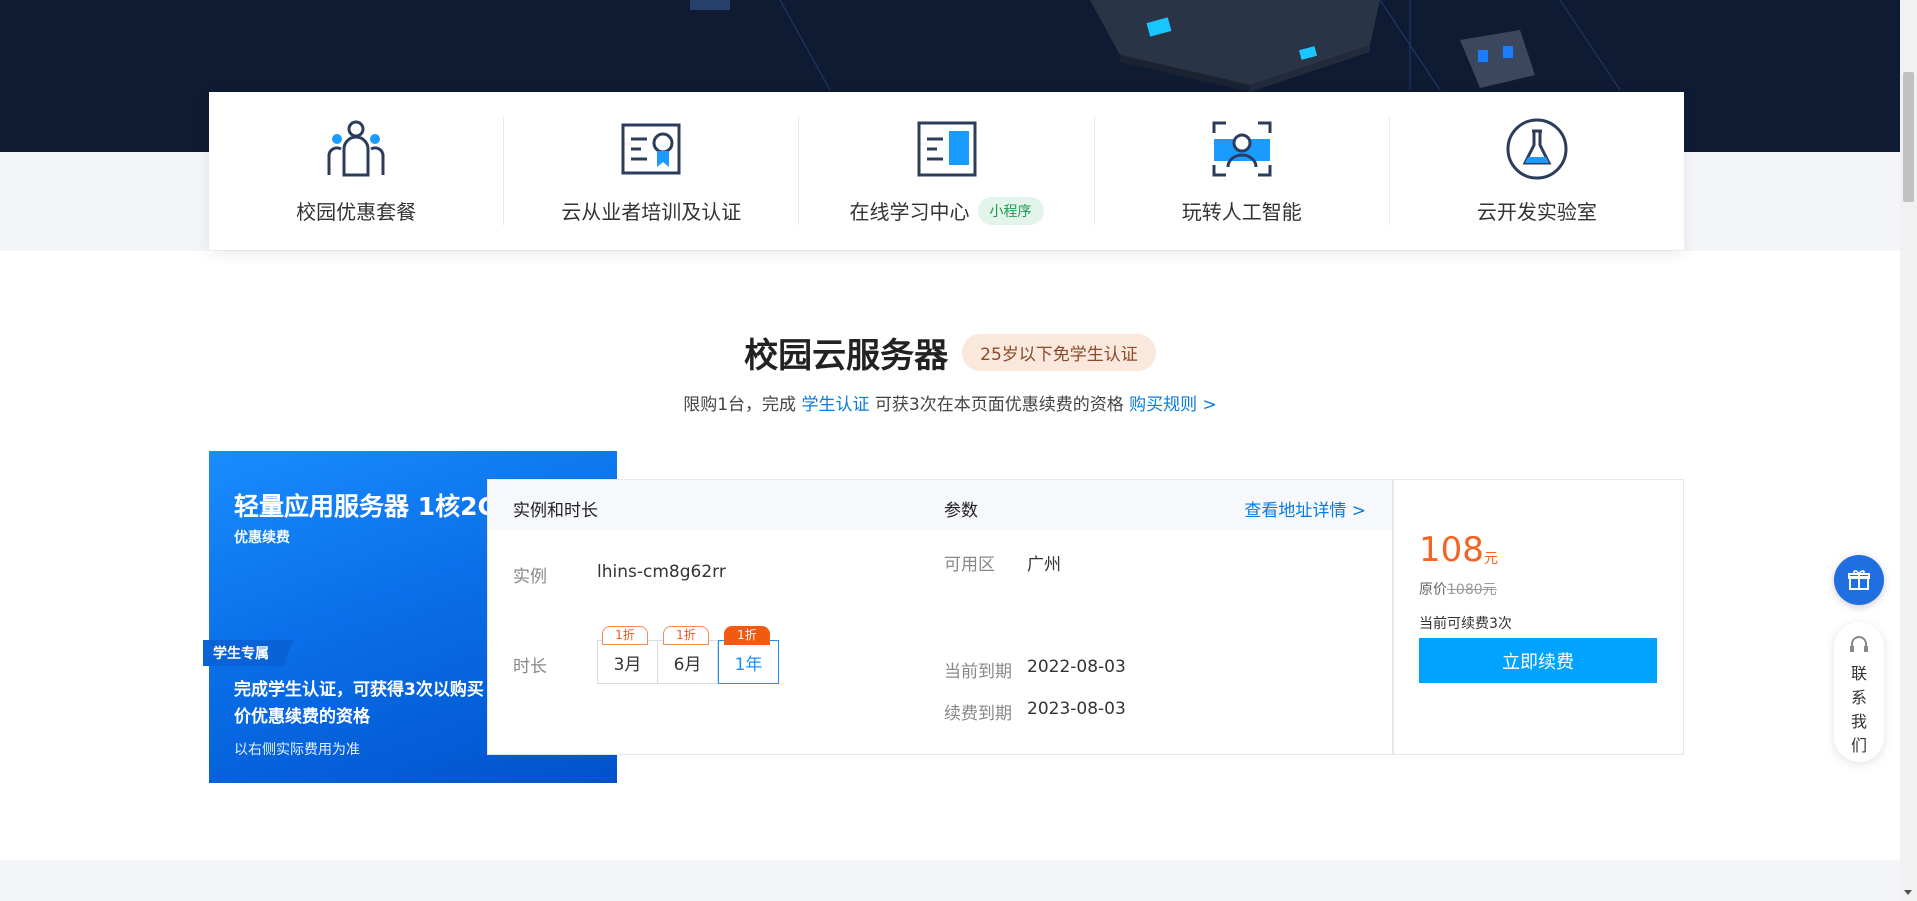 The height and width of the screenshot is (901, 1917). I want to click on original-price-value: 1080元, so click(1472, 590).